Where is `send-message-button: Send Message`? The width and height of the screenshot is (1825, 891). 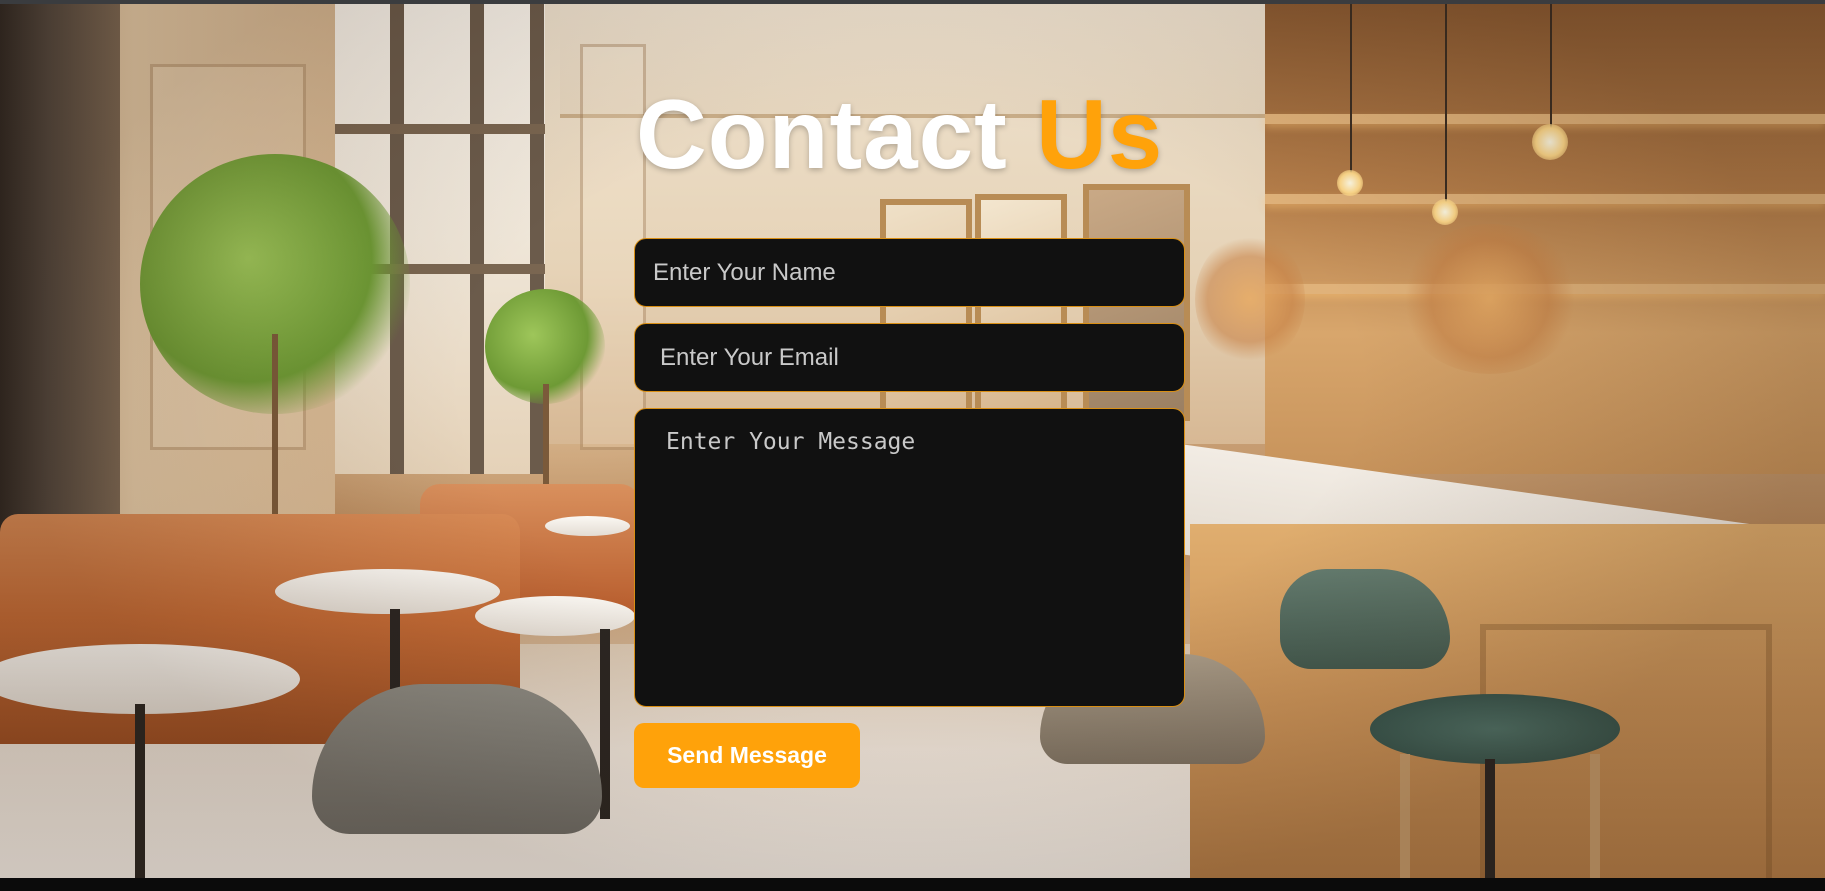 send-message-button: Send Message is located at coordinates (747, 755).